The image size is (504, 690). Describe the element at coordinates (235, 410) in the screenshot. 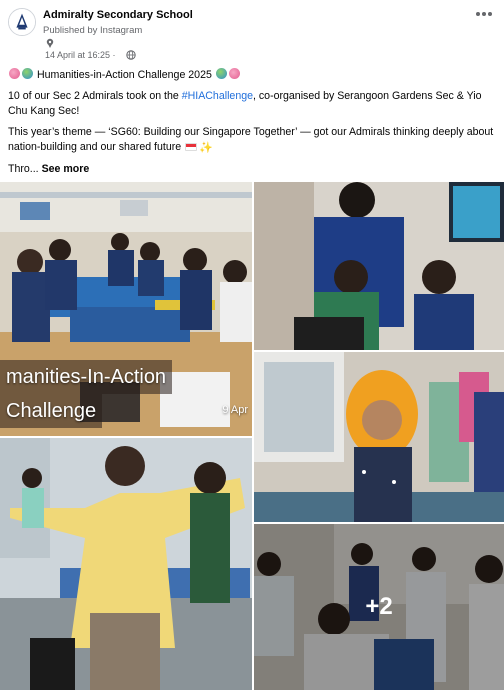

I see `photo-overlay-date: 9 Apr` at that location.